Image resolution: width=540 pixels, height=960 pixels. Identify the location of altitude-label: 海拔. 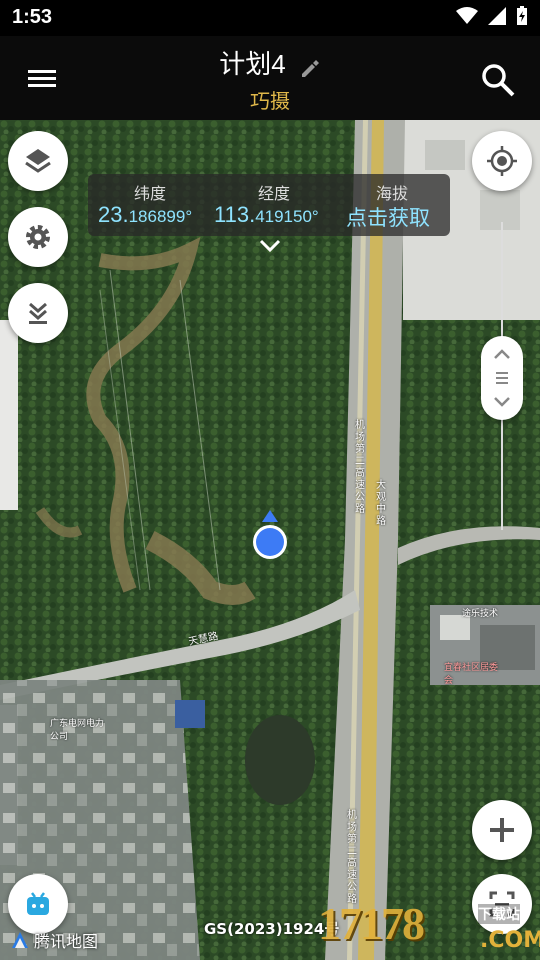
(392, 193).